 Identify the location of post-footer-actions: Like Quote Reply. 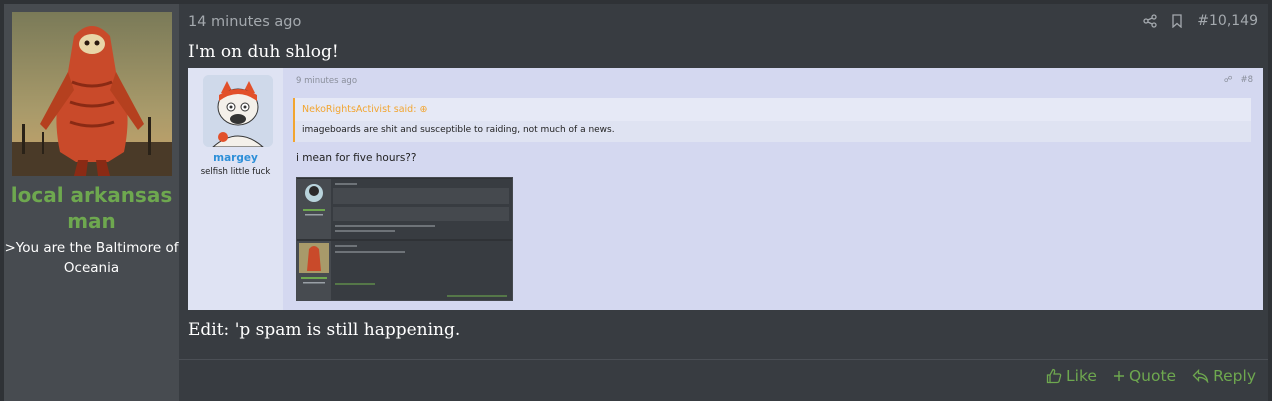
(1151, 376).